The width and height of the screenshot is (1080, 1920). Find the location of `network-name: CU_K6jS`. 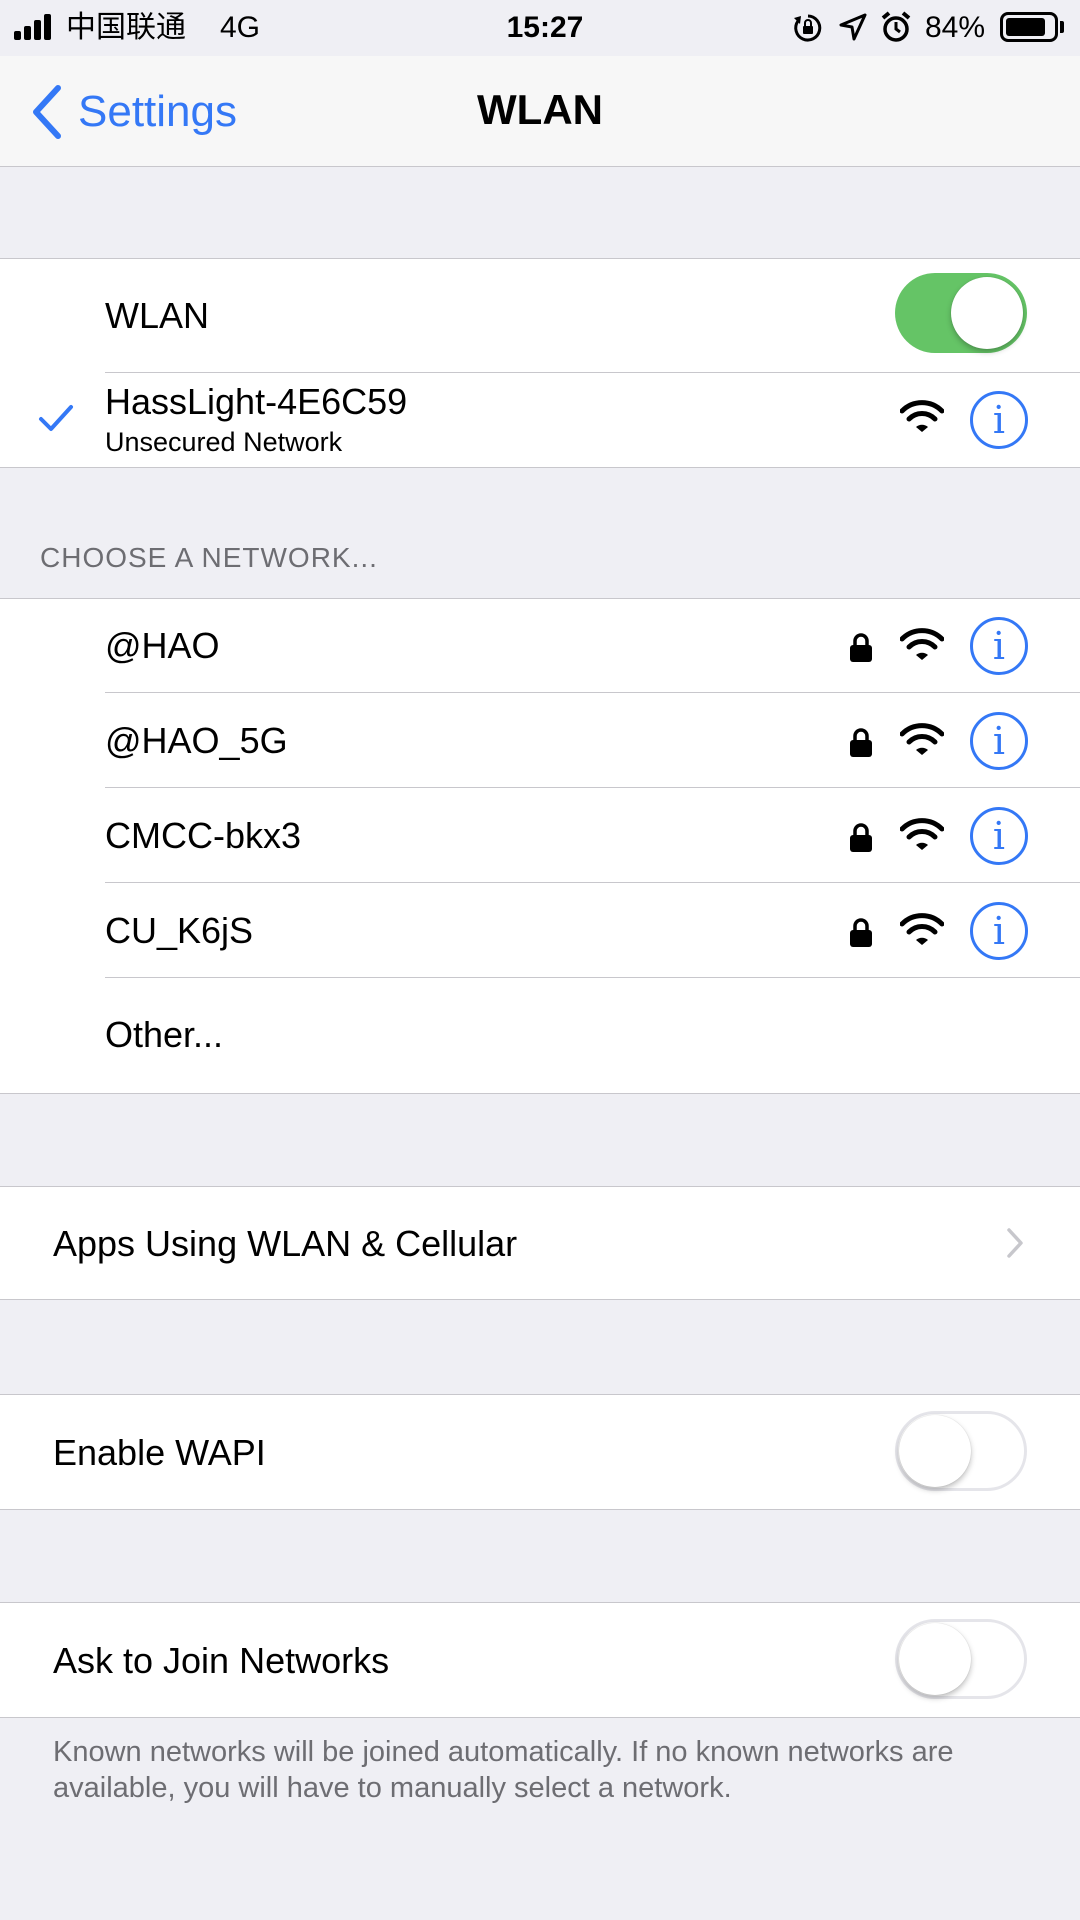

network-name: CU_K6jS is located at coordinates (179, 930).